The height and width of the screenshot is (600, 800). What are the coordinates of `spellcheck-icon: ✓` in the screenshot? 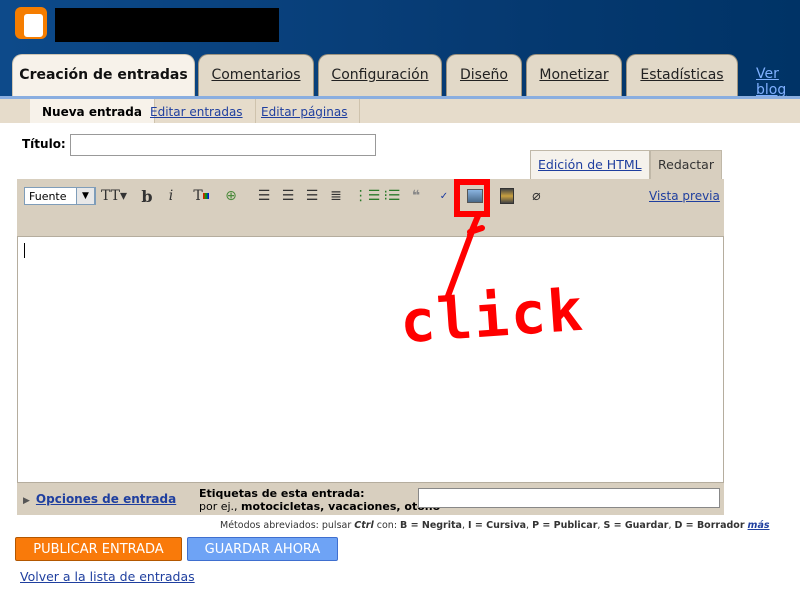 It's located at (444, 196).